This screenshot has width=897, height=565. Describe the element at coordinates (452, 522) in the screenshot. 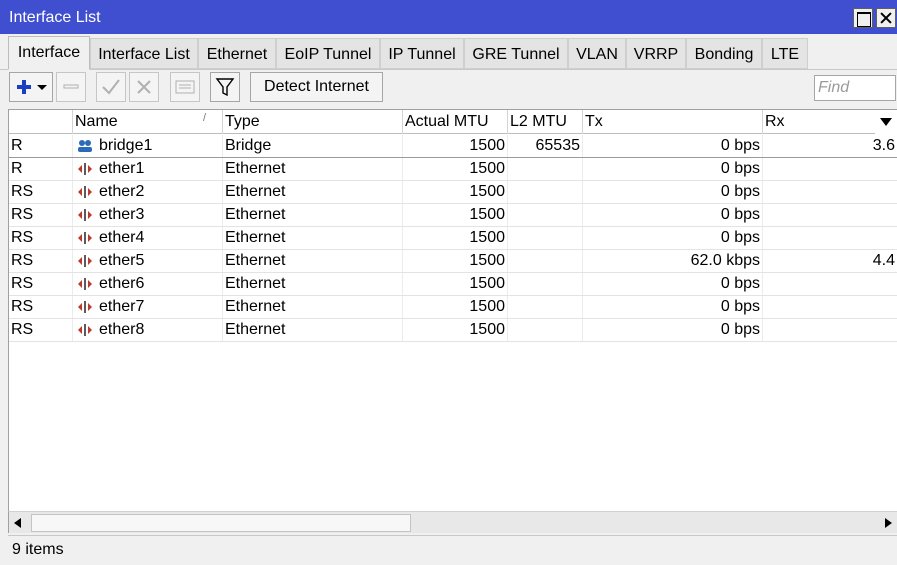

I see `horizontal-scrollbar` at that location.